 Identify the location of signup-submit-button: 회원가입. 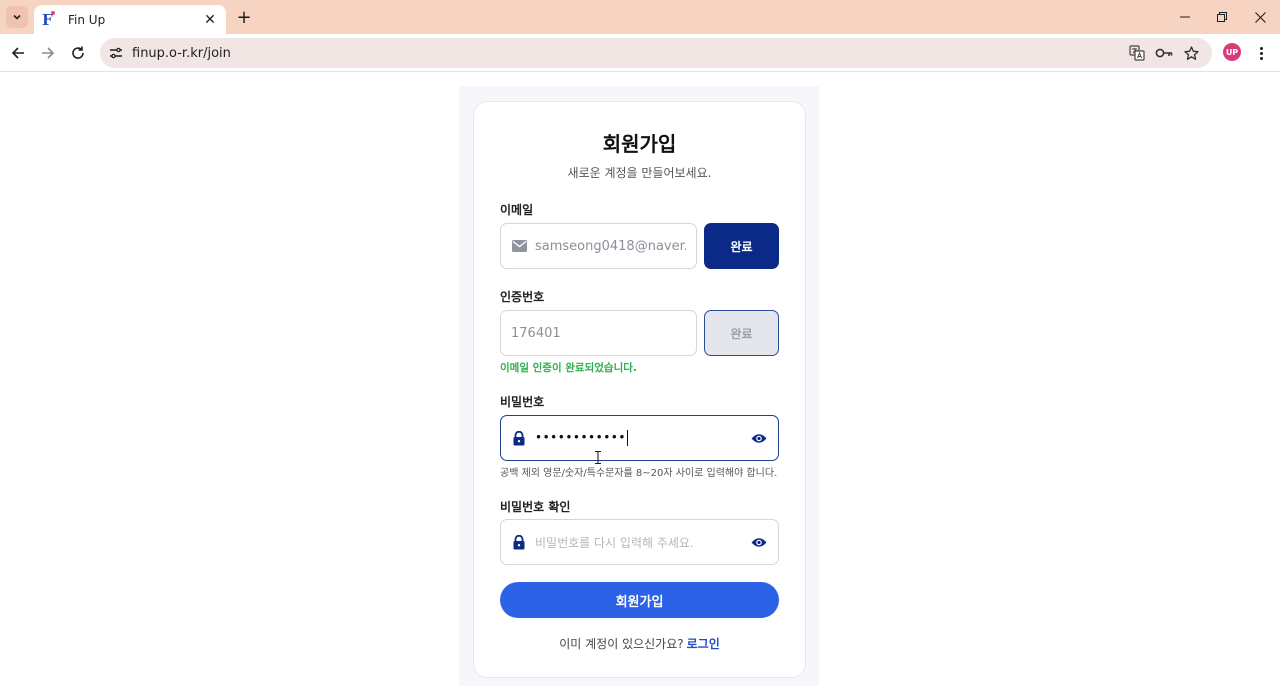
(639, 600).